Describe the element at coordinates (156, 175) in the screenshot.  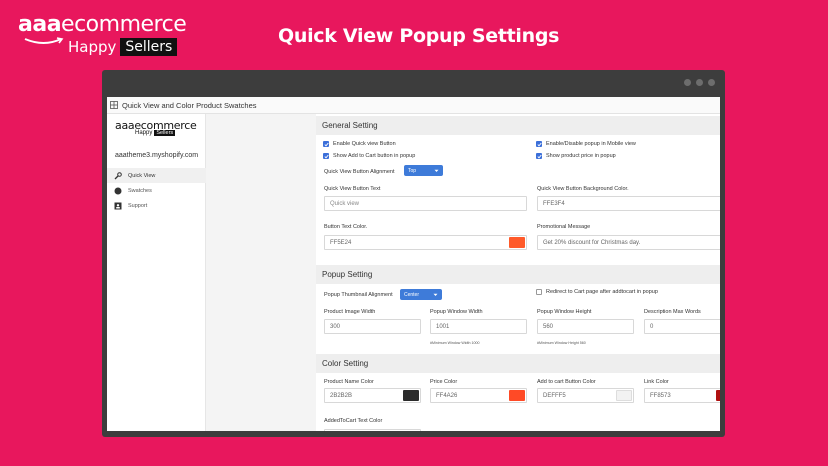
I see `sidebar-item-quick-view: Quick View` at that location.